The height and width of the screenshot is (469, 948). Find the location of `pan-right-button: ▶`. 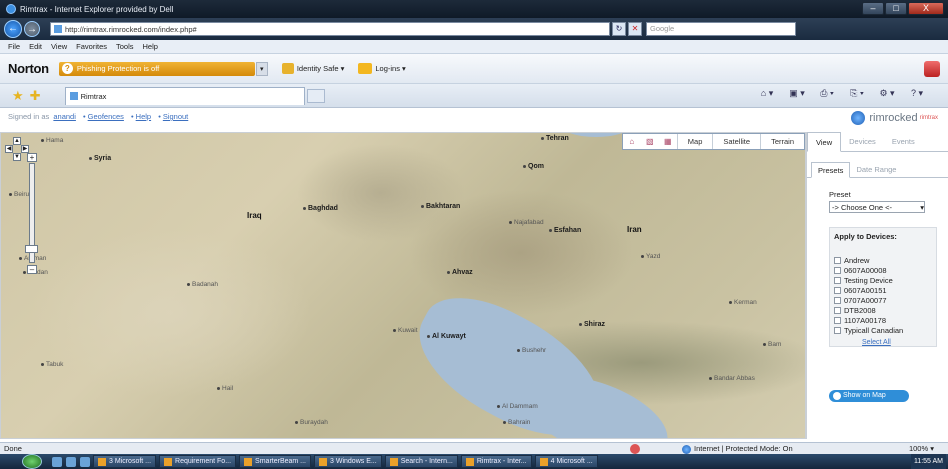

pan-right-button: ▶ is located at coordinates (25, 149).